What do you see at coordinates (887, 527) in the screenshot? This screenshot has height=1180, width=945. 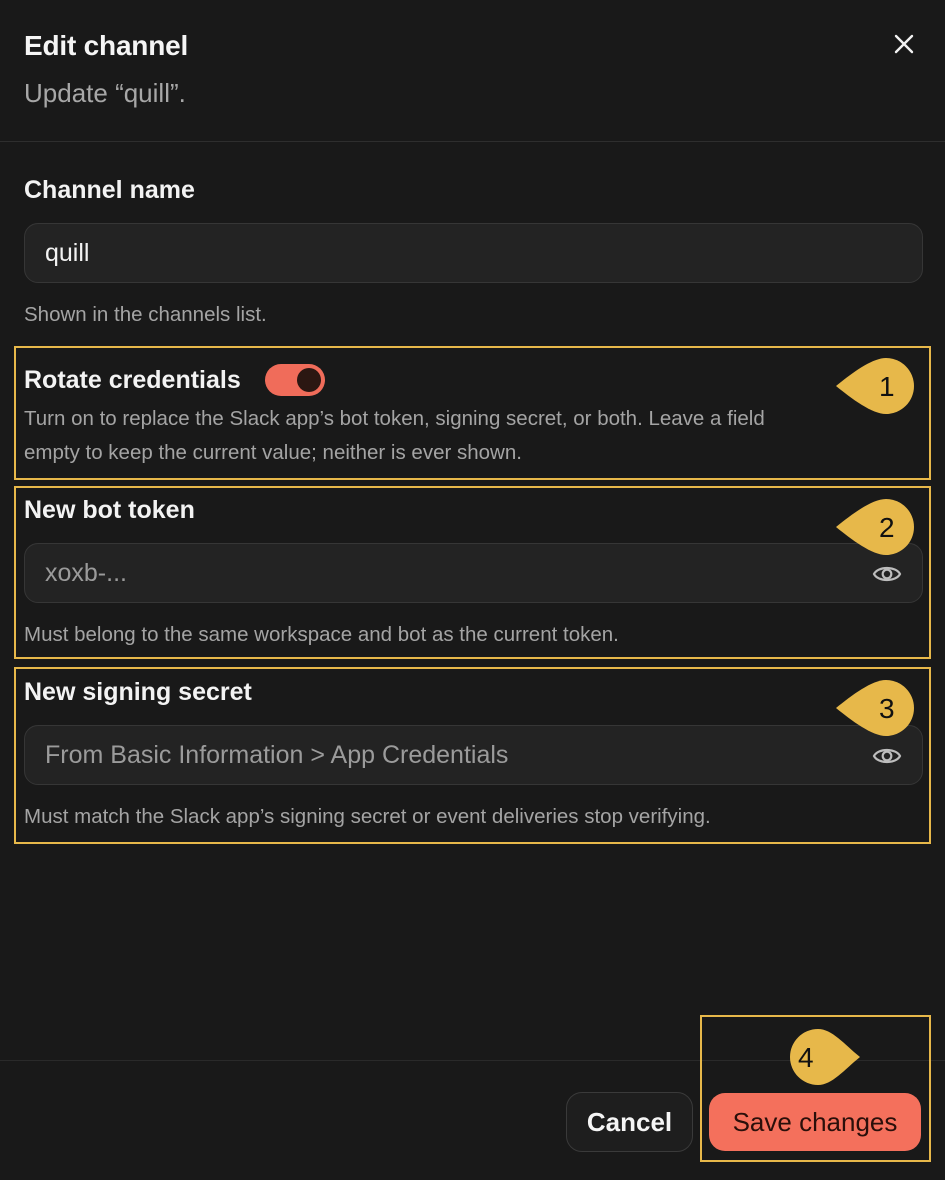 I see `callout-number-2: 2` at bounding box center [887, 527].